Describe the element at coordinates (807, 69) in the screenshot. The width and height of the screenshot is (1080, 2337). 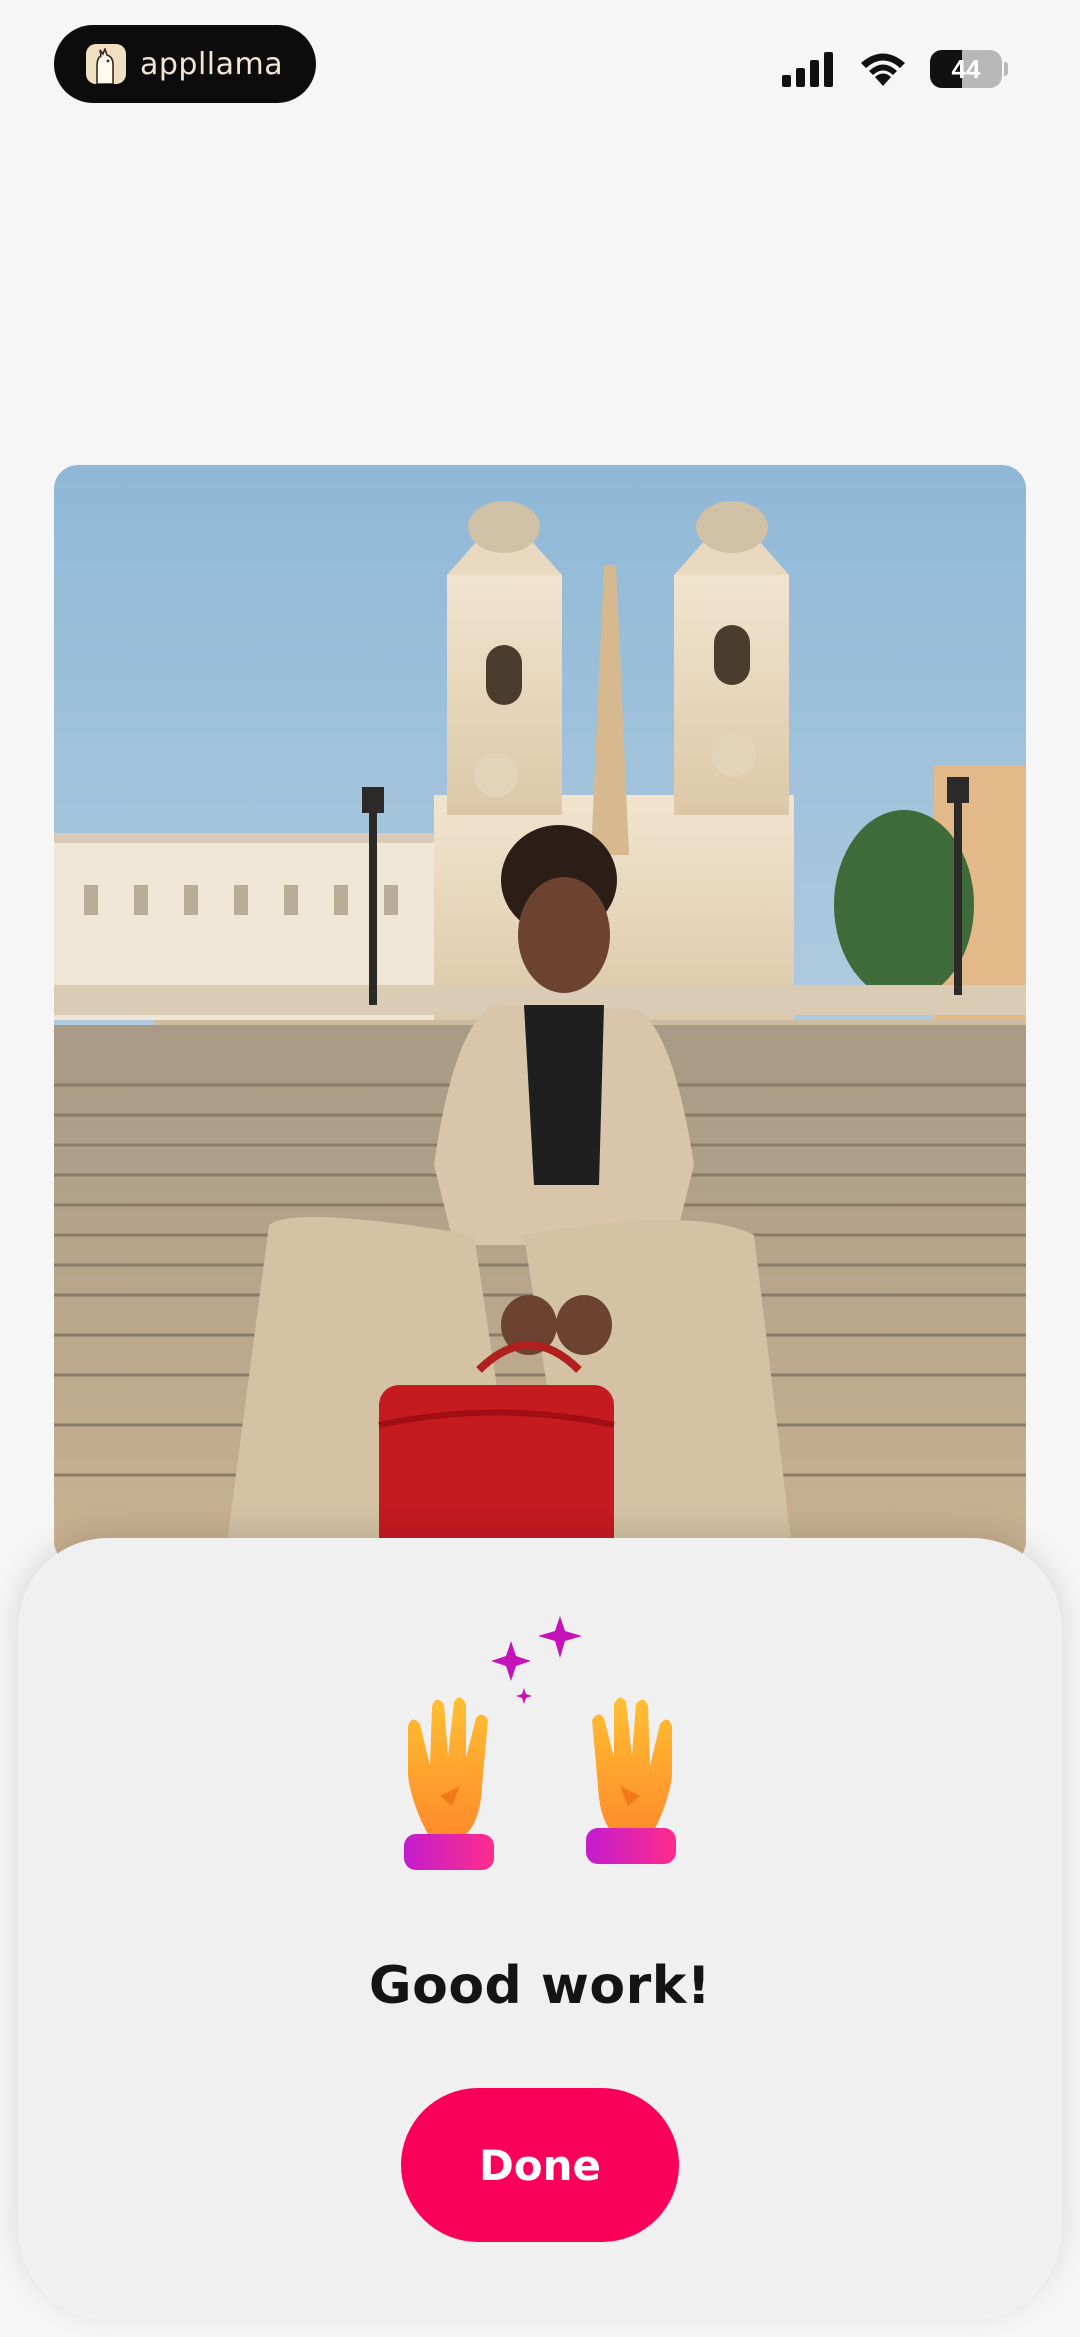
I see `cellular-signal-icon` at that location.